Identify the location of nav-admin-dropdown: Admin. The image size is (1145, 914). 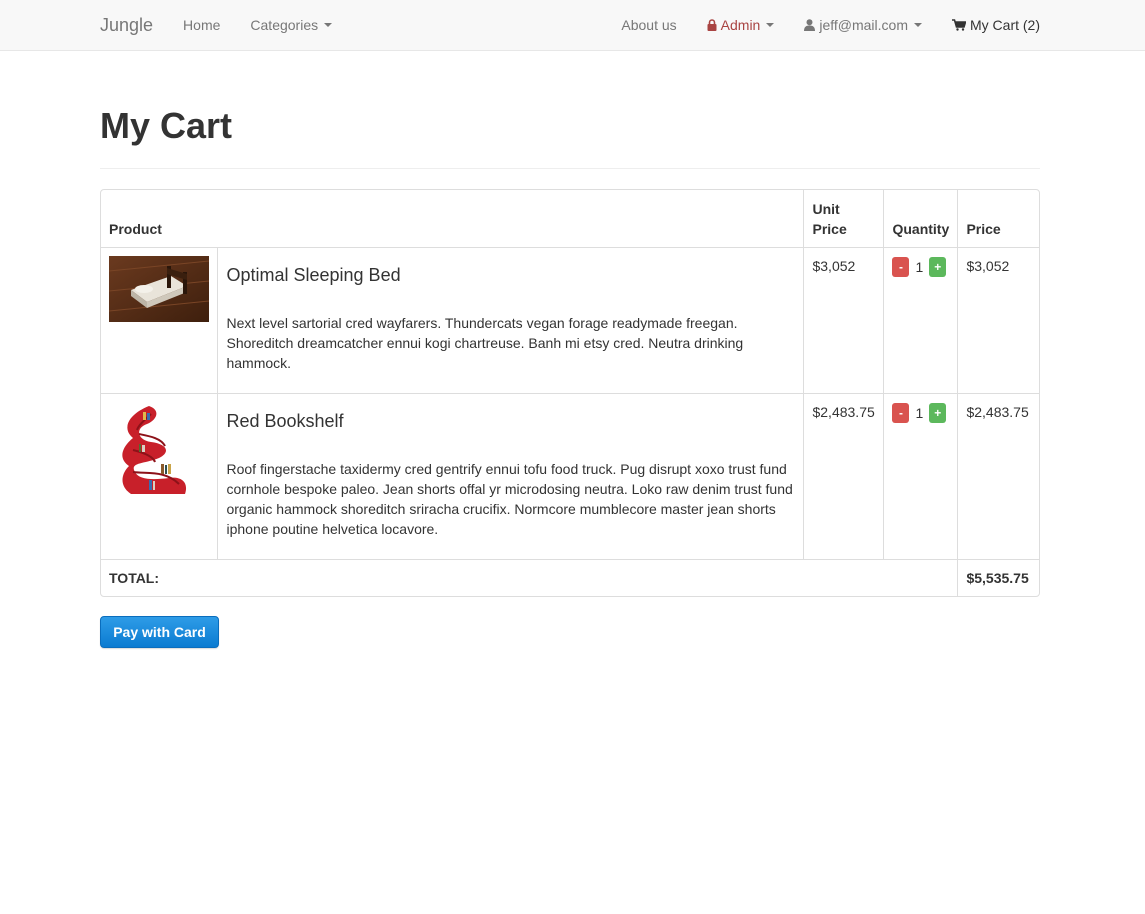
(741, 25).